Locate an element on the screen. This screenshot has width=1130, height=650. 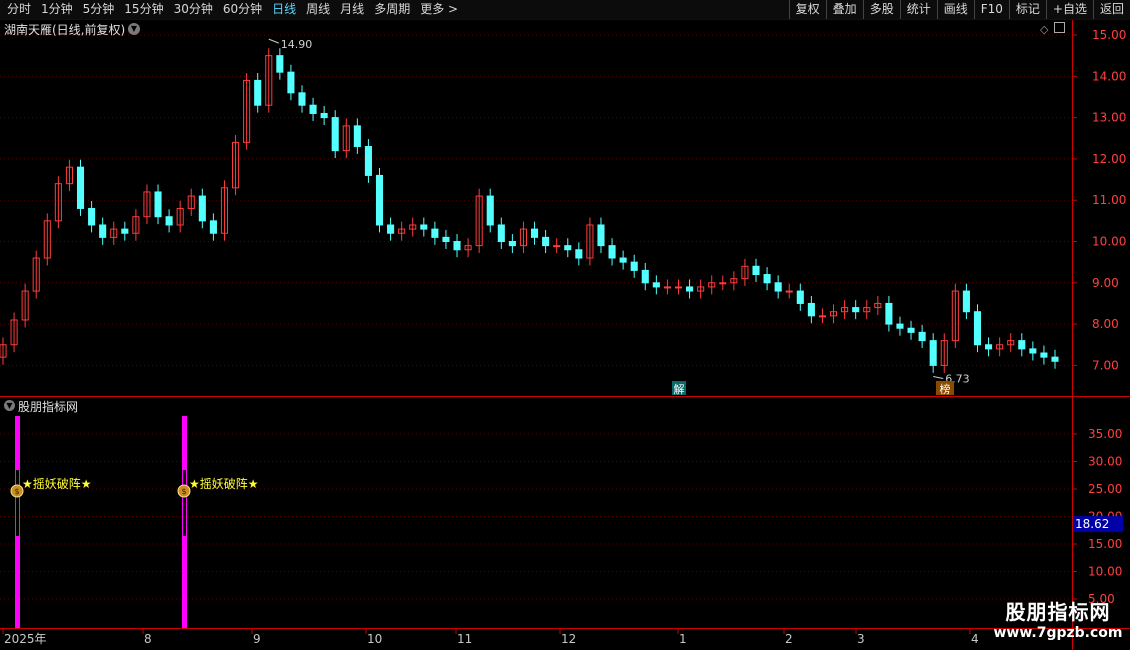
price-tick-label: 10.00 is located at coordinates (1109, 242).